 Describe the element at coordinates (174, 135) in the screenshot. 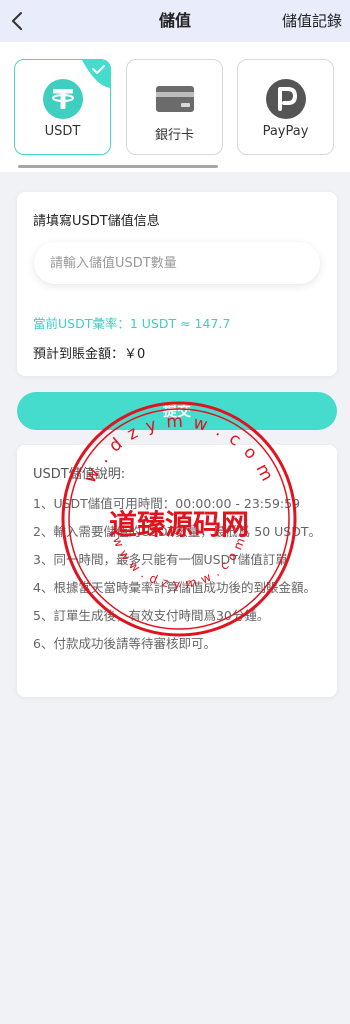

I see `method-label: 銀行卡` at that location.